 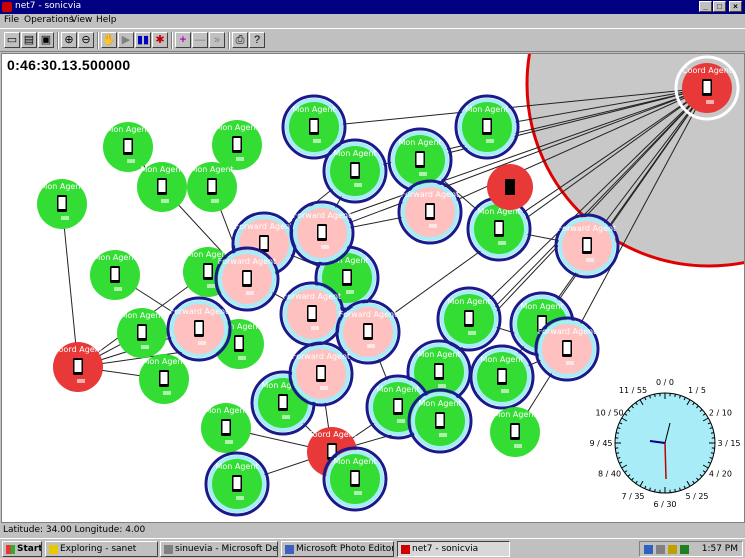 What do you see at coordinates (735, 6) in the screenshot?
I see `close-button: ×` at bounding box center [735, 6].